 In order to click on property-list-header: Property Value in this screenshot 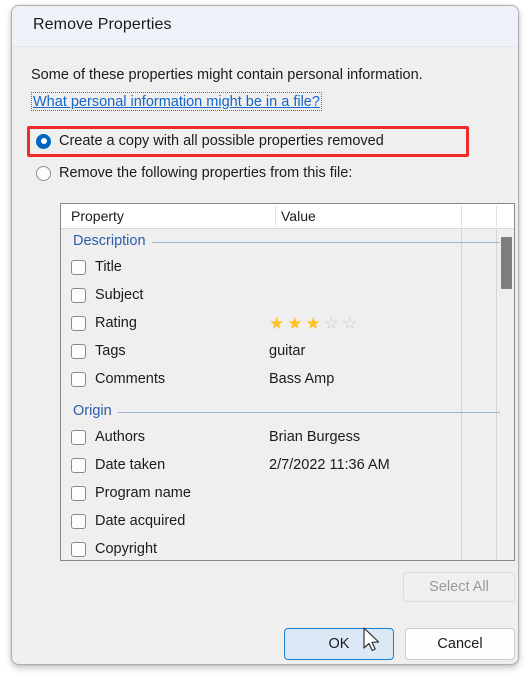, I will do `click(287, 216)`.